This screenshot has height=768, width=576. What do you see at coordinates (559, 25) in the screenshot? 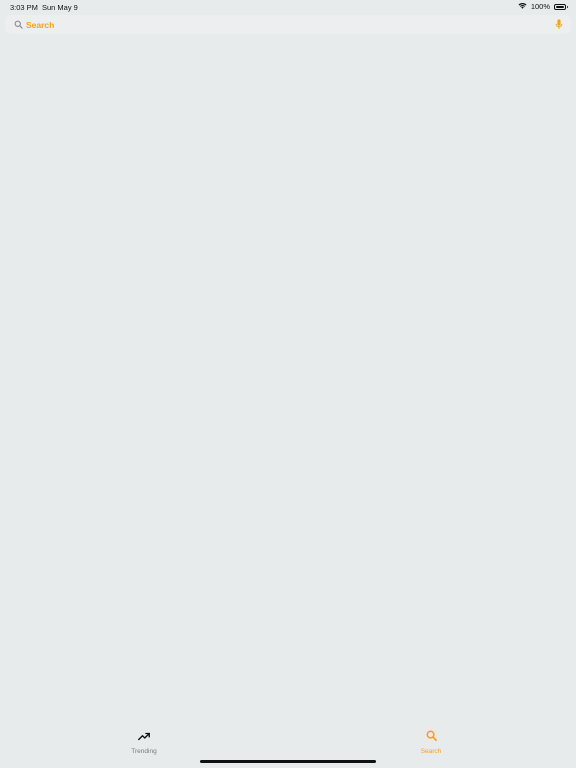
I see `microphone-icon` at bounding box center [559, 25].